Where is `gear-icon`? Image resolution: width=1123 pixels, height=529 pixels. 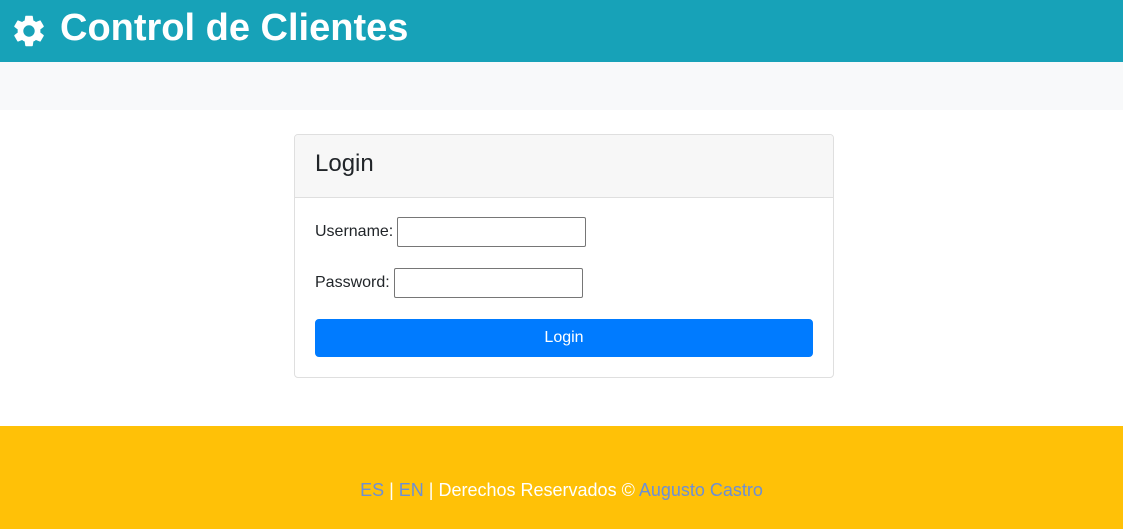 gear-icon is located at coordinates (29, 31).